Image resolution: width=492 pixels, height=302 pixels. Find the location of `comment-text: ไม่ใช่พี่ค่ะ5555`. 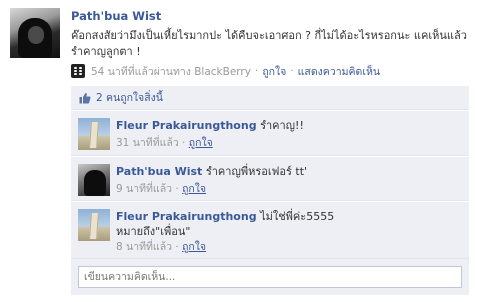

comment-text: ไม่ใช่พี่ค่ะ5555 is located at coordinates (297, 216).